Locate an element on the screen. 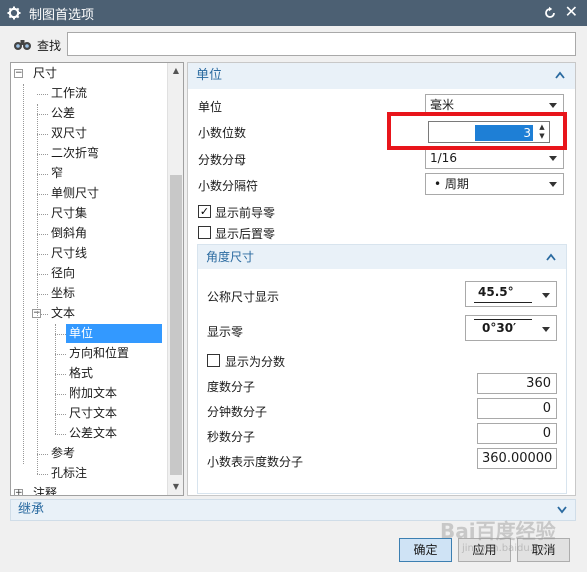  scroll-thumb is located at coordinates (176, 325).